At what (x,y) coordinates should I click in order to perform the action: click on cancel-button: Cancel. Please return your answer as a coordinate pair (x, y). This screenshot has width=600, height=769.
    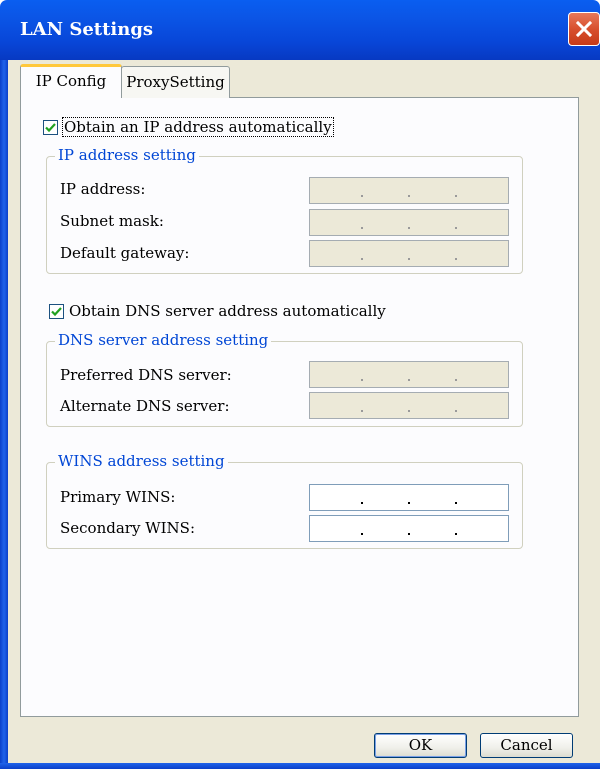
    Looking at the image, I should click on (526, 745).